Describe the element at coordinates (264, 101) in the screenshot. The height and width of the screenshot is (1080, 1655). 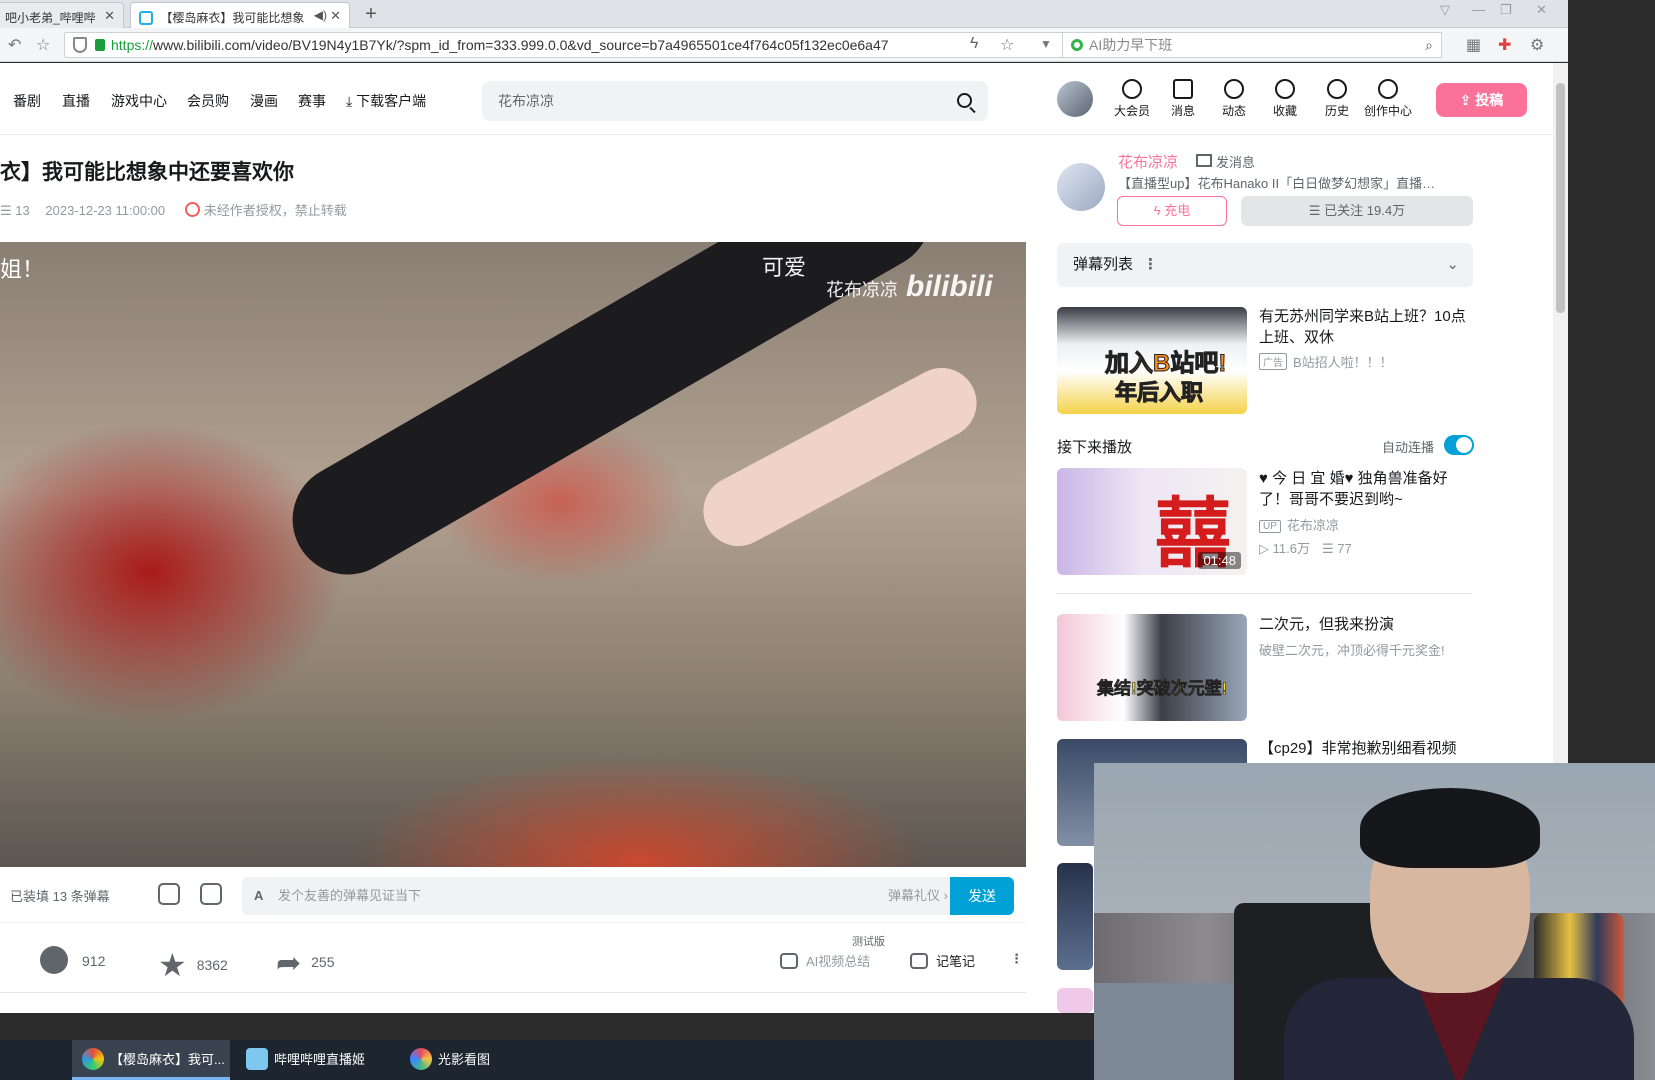
I see `nav-manga: 漫画` at that location.